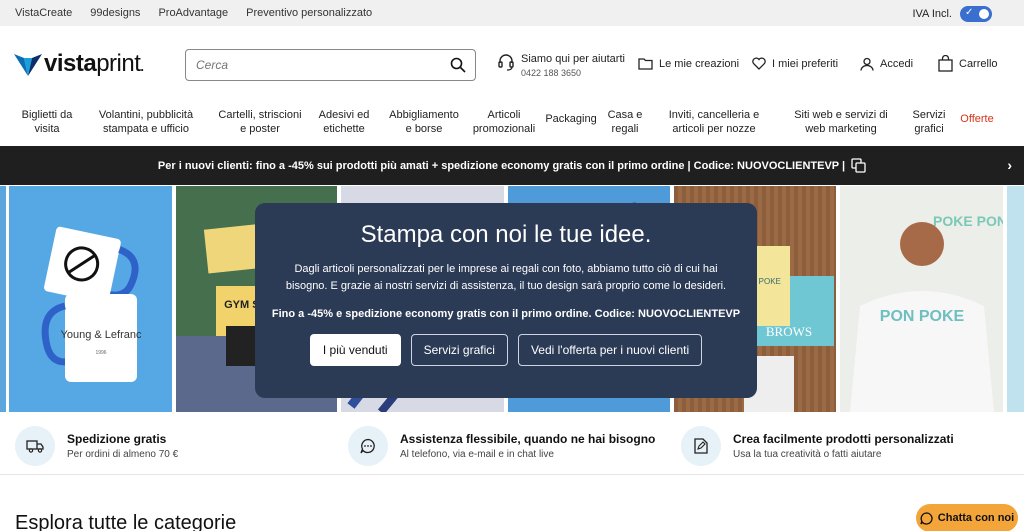  What do you see at coordinates (35, 446) in the screenshot?
I see `truck-icon` at bounding box center [35, 446].